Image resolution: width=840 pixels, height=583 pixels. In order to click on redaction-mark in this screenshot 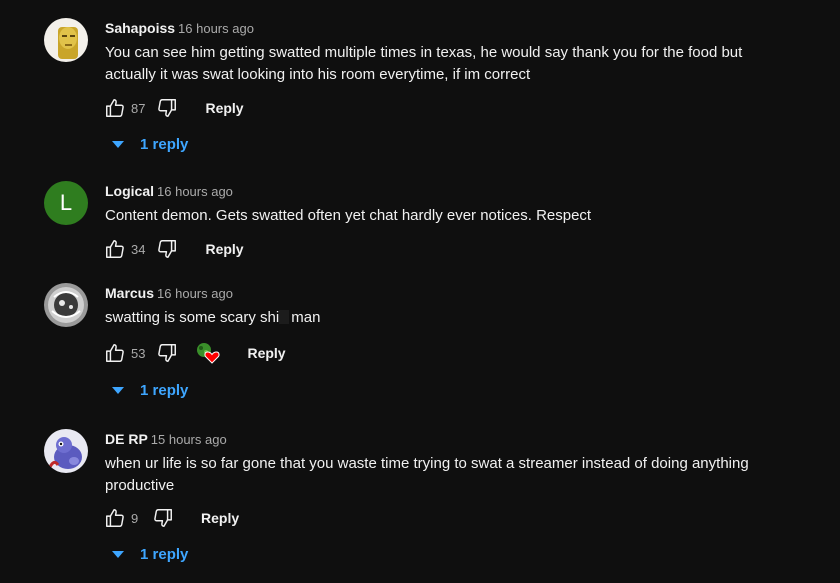, I will do `click(284, 317)`.